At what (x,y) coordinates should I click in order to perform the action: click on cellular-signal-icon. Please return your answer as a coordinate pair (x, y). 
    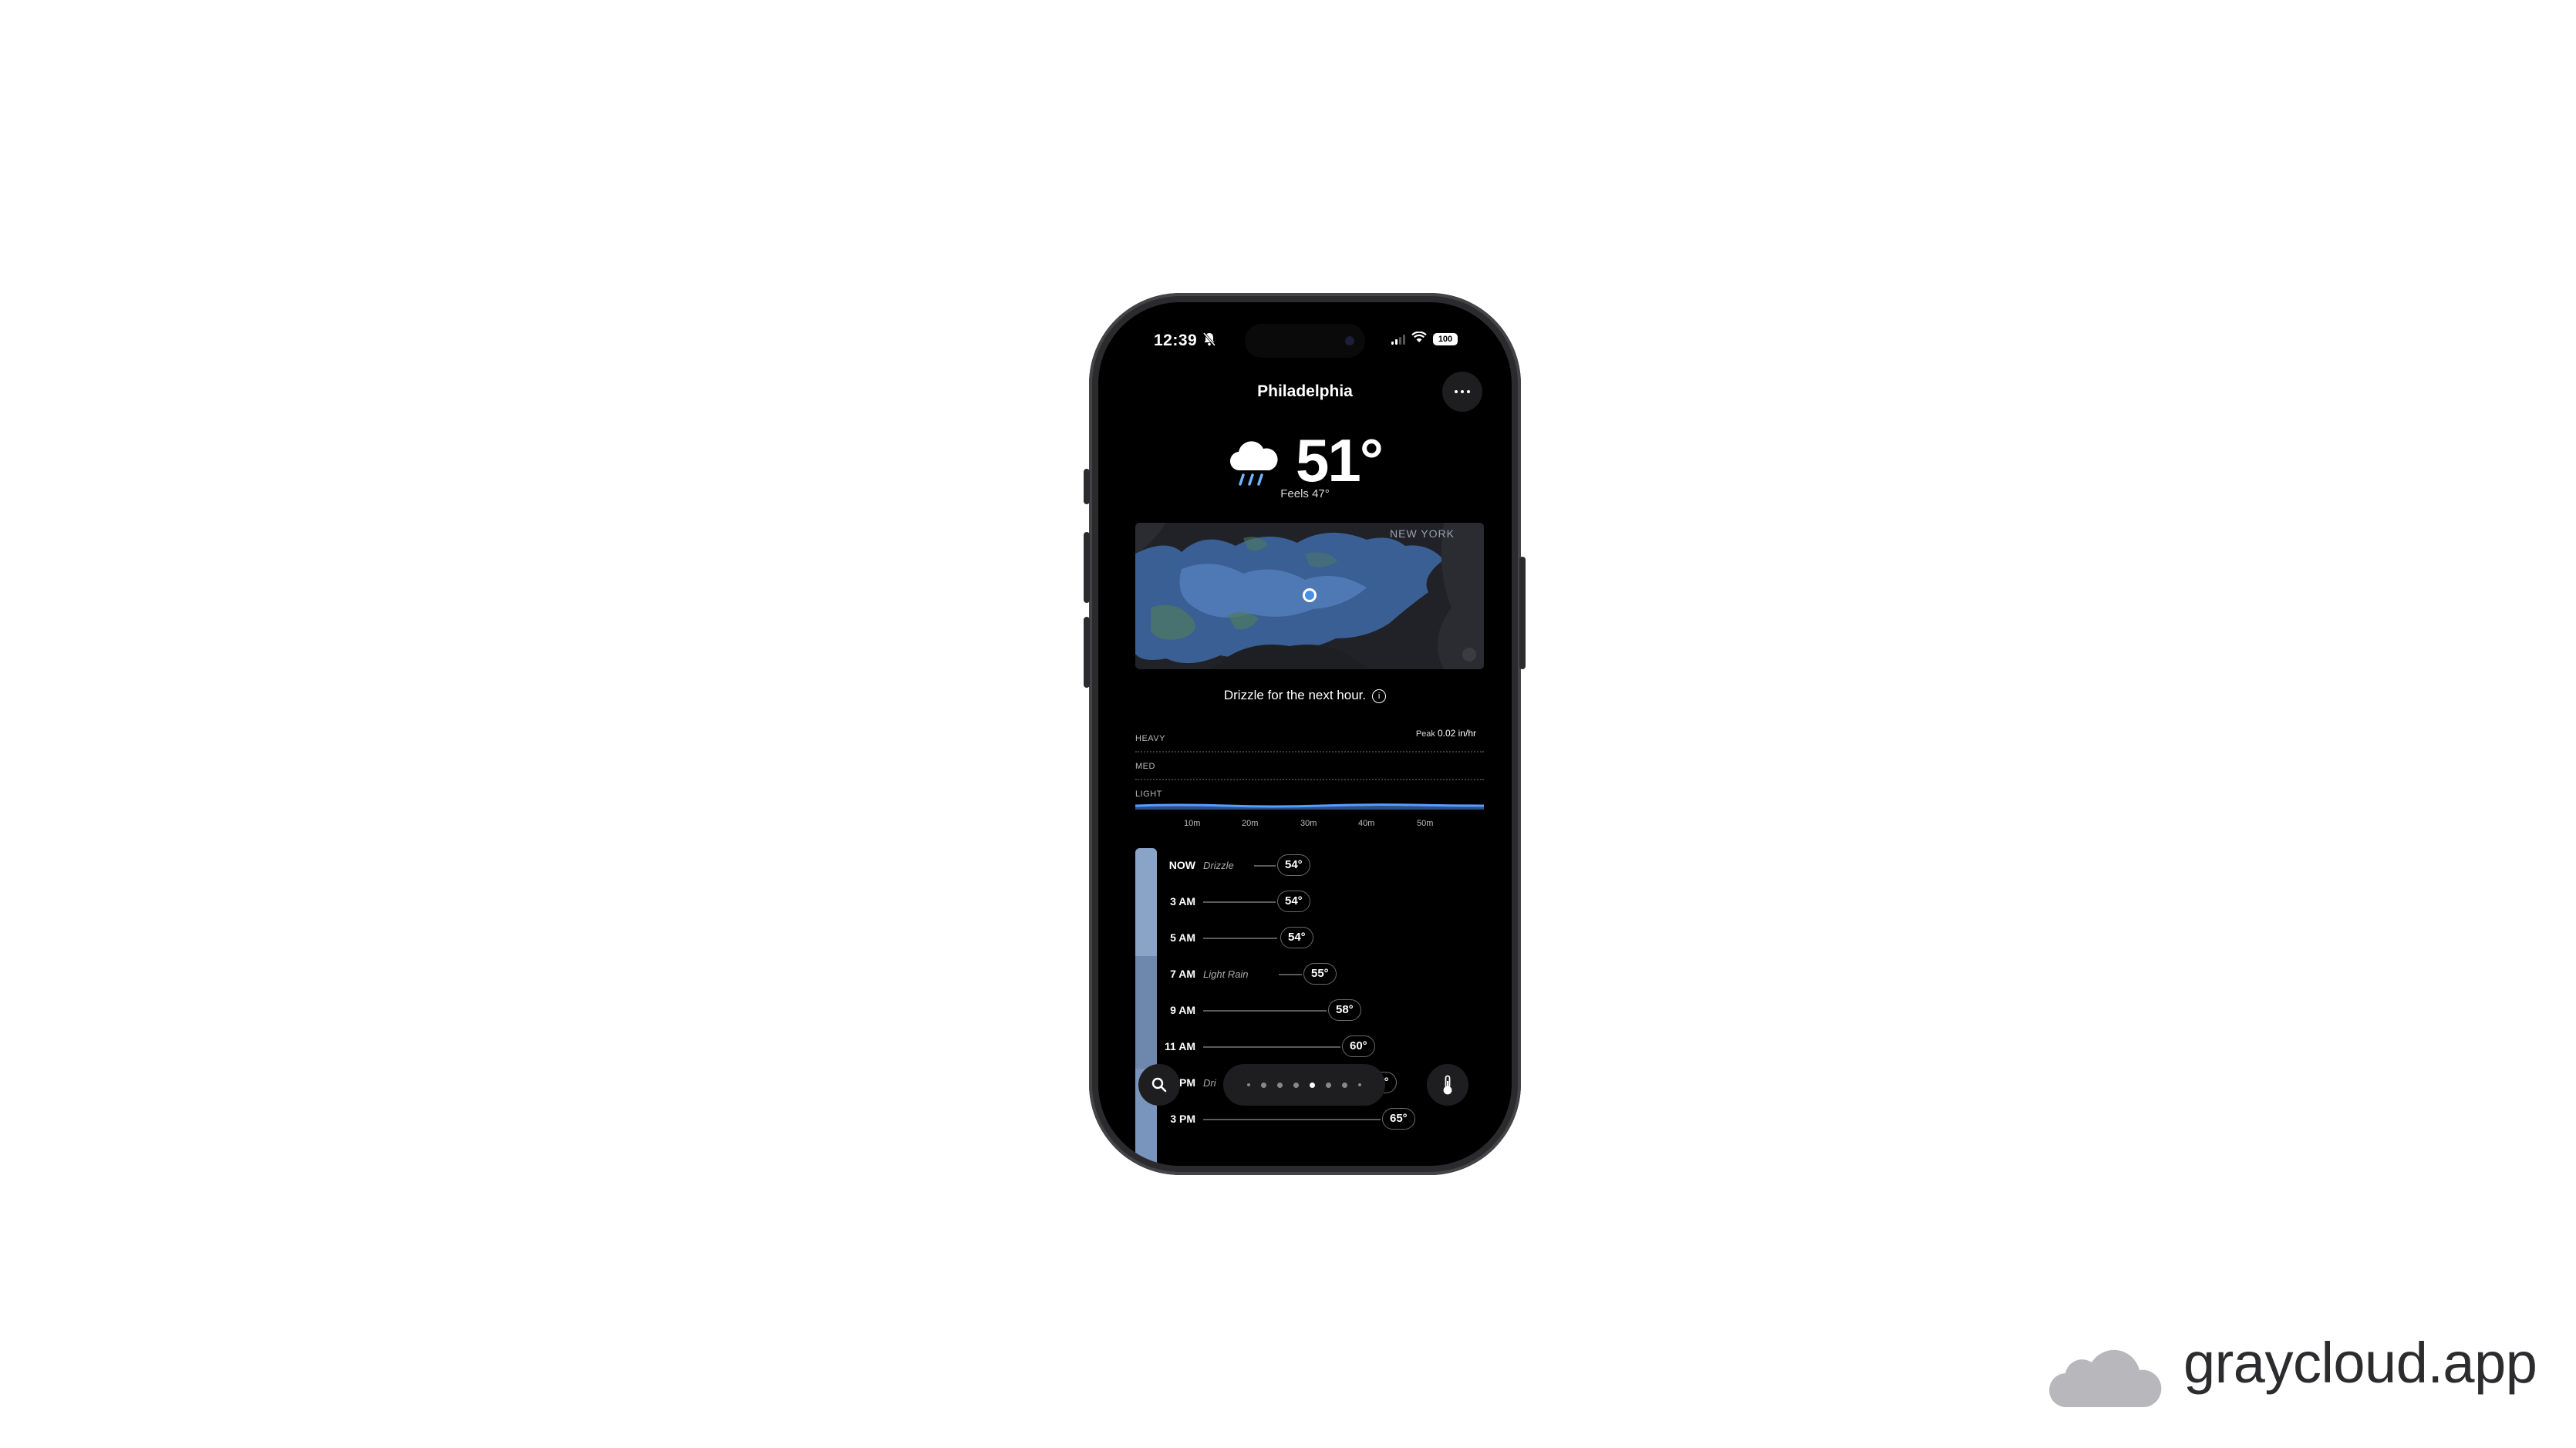
    Looking at the image, I should click on (1398, 339).